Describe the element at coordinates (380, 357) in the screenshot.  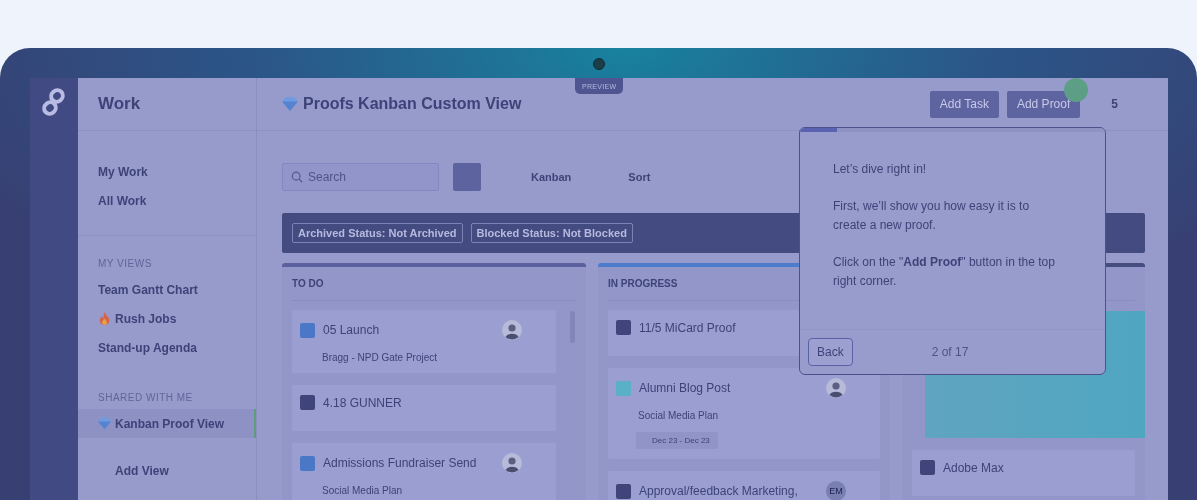
I see `card-subtitle: Bragg - NPD Gate Project` at that location.